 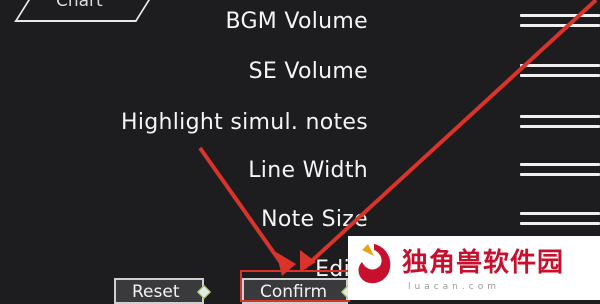 What do you see at coordinates (308, 71) in the screenshot?
I see `setting-label-se-volume: SE Volume` at bounding box center [308, 71].